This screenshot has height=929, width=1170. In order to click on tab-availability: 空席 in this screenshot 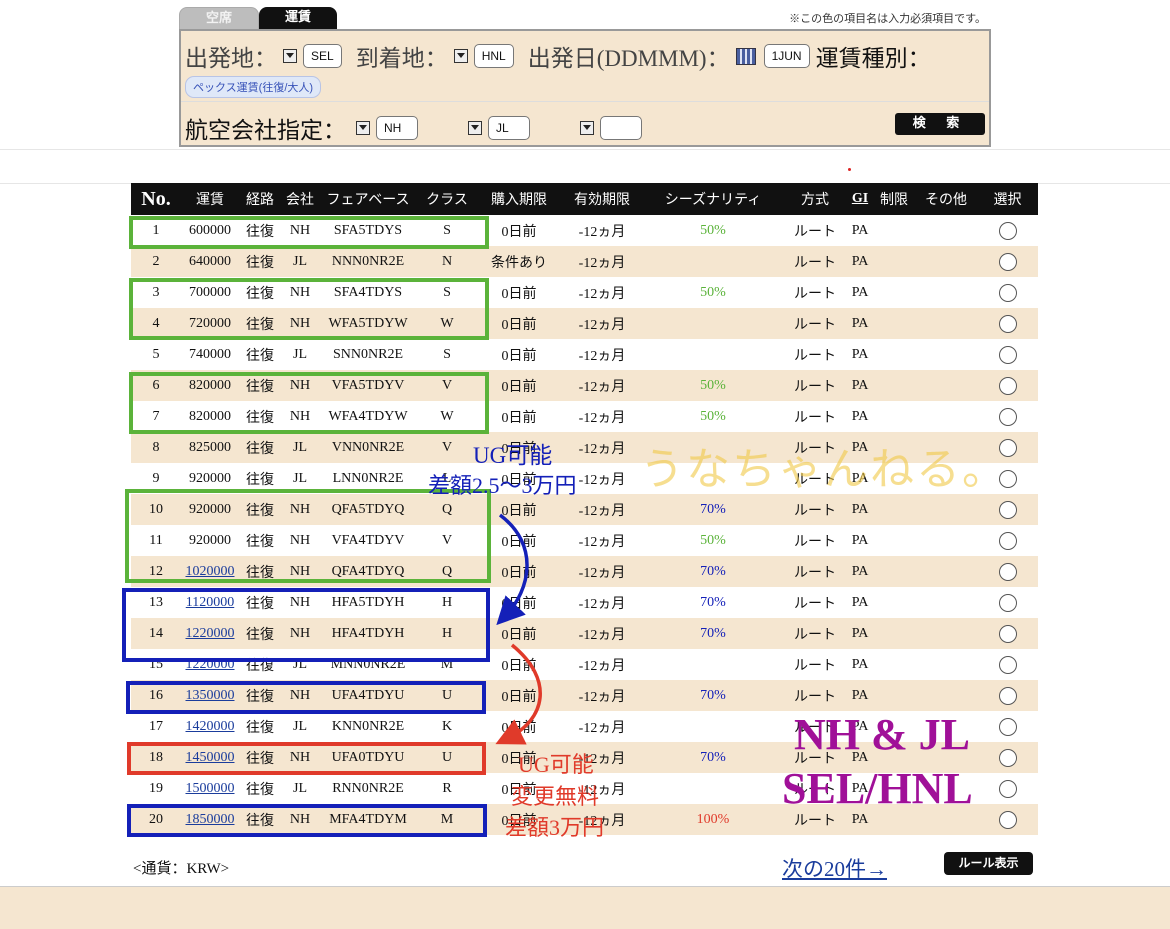, I will do `click(219, 18)`.